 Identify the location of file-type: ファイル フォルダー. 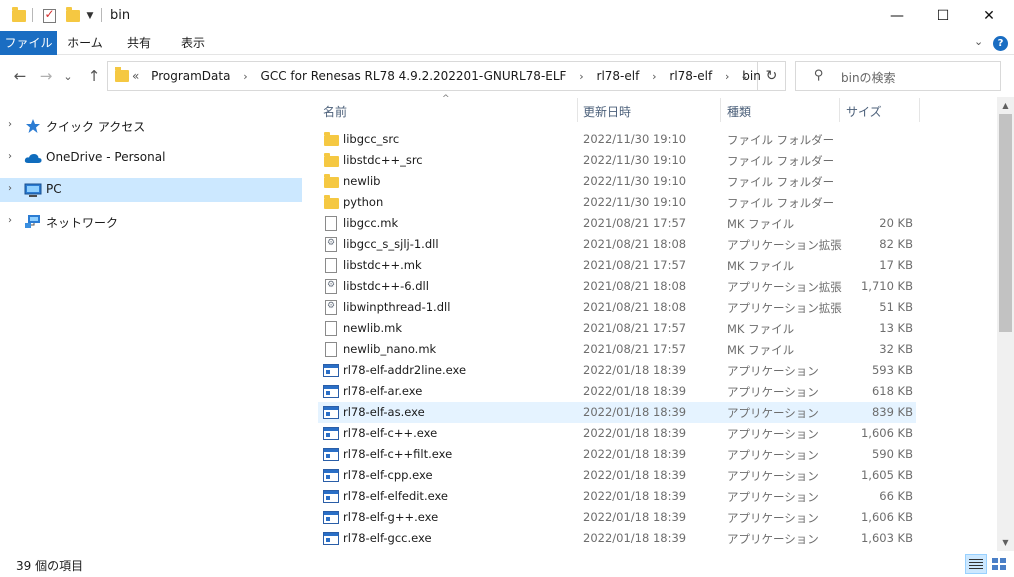
(781, 161).